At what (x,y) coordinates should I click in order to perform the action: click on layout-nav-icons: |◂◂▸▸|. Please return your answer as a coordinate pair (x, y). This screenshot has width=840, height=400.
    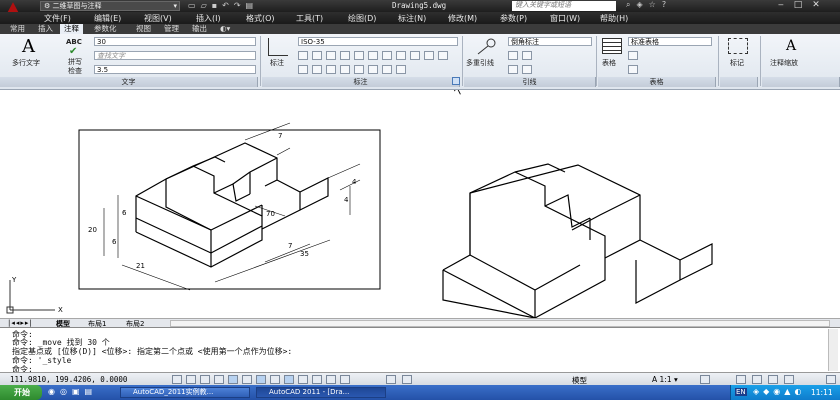
    Looking at the image, I should click on (20, 323).